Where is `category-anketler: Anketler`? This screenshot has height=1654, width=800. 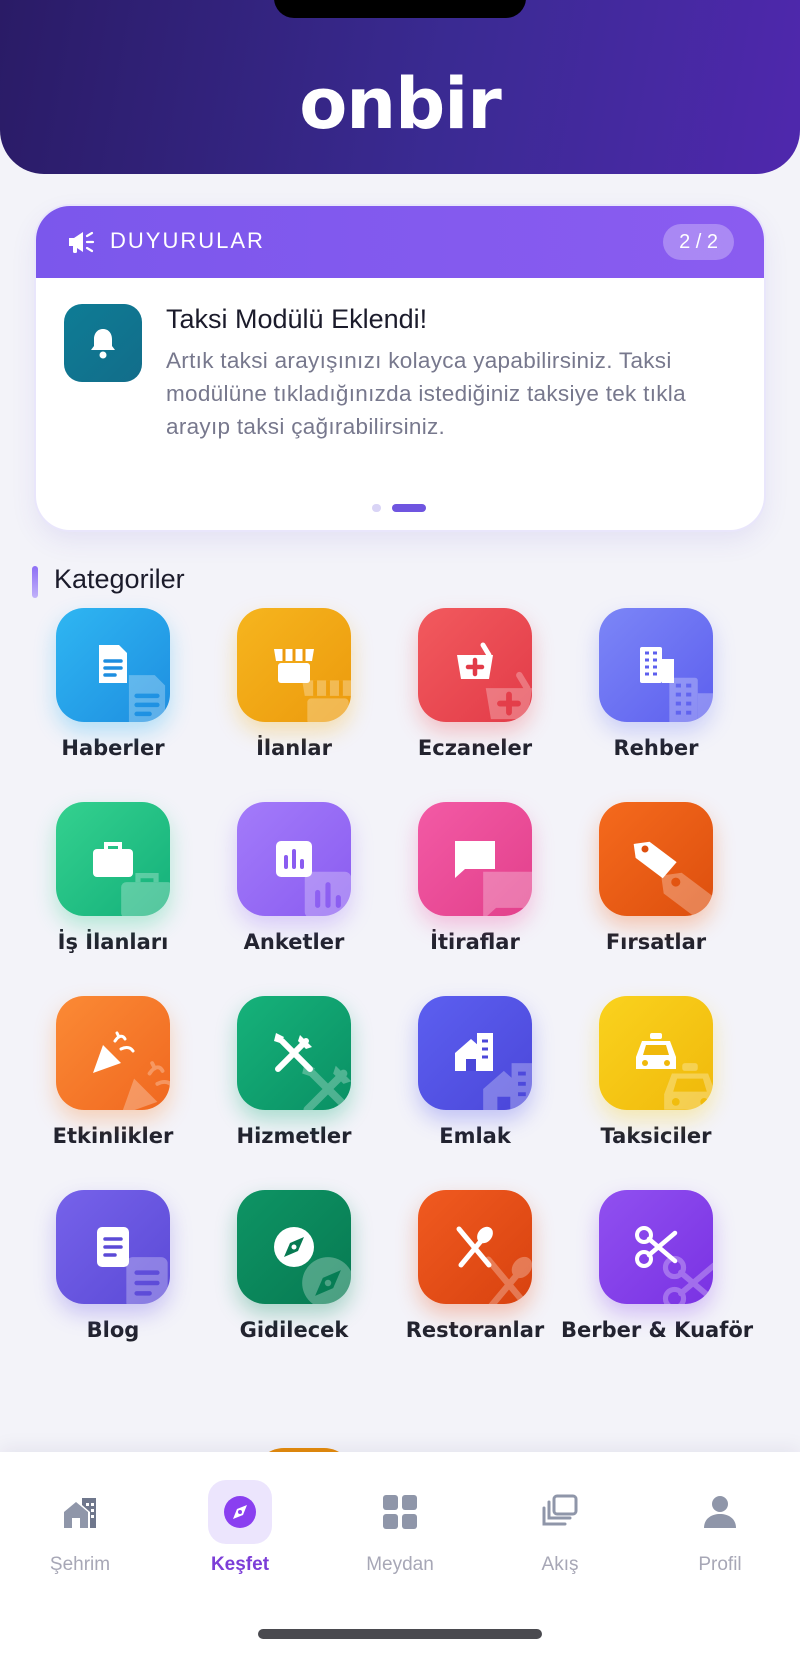 category-anketler: Anketler is located at coordinates (294, 878).